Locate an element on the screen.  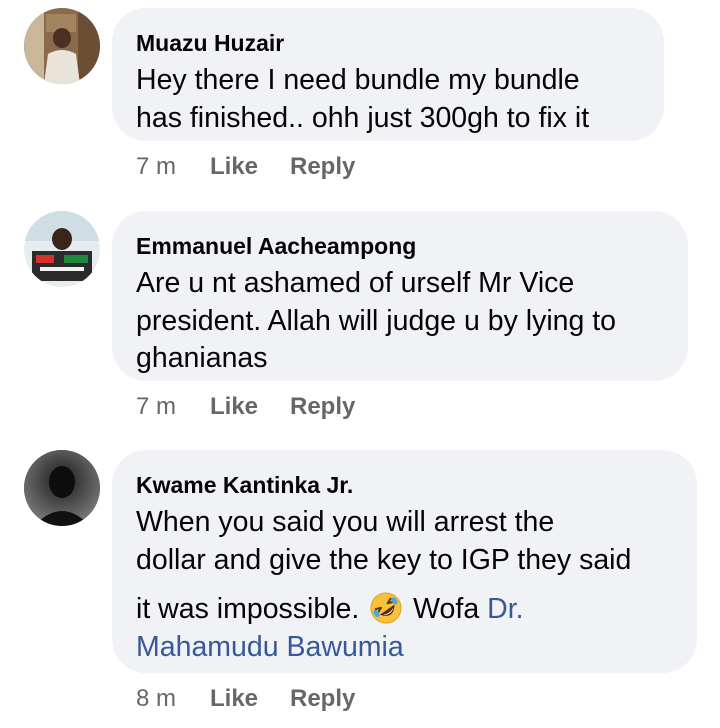
comment-text-line: dollar and give the key to IGP they said is located at coordinates (384, 559).